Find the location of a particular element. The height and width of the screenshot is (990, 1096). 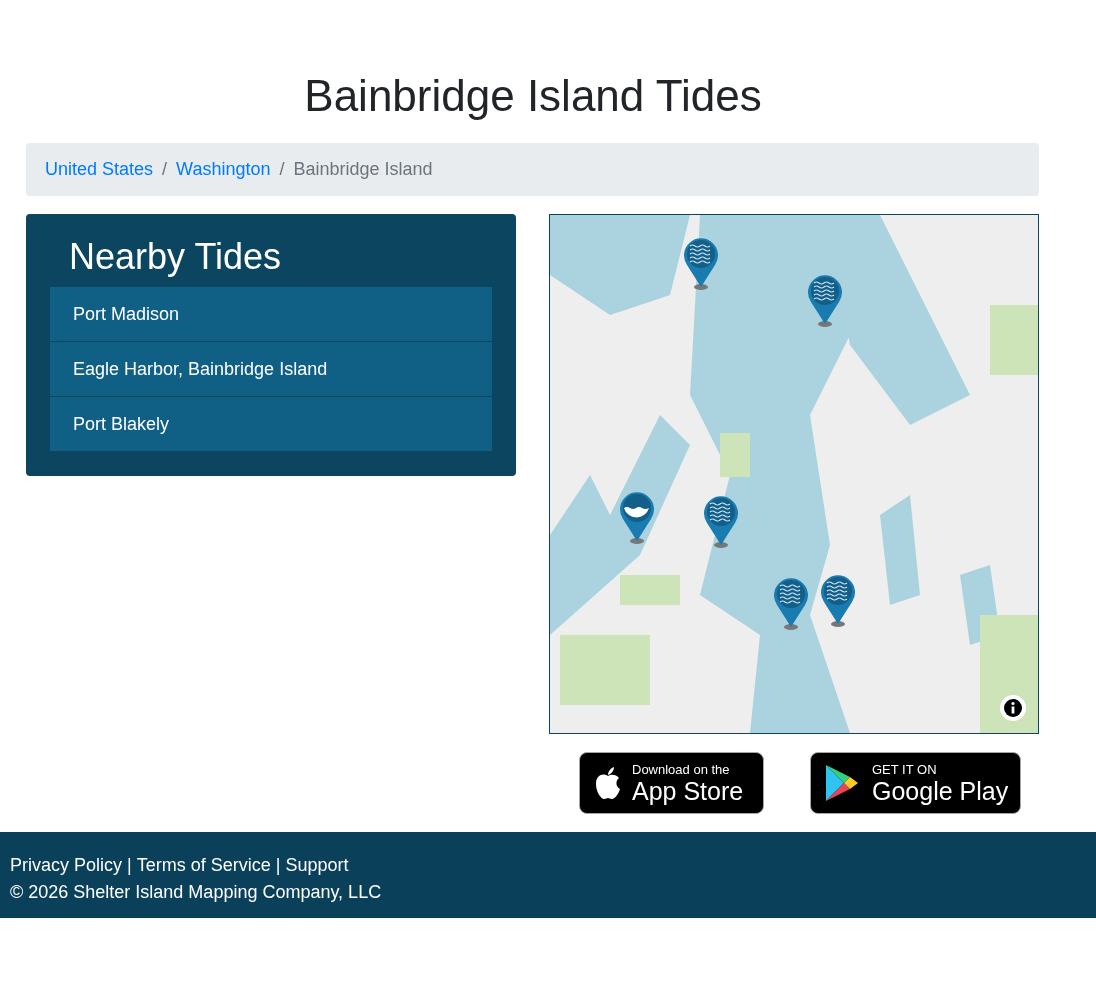

play-triangle-icon is located at coordinates (842, 783).